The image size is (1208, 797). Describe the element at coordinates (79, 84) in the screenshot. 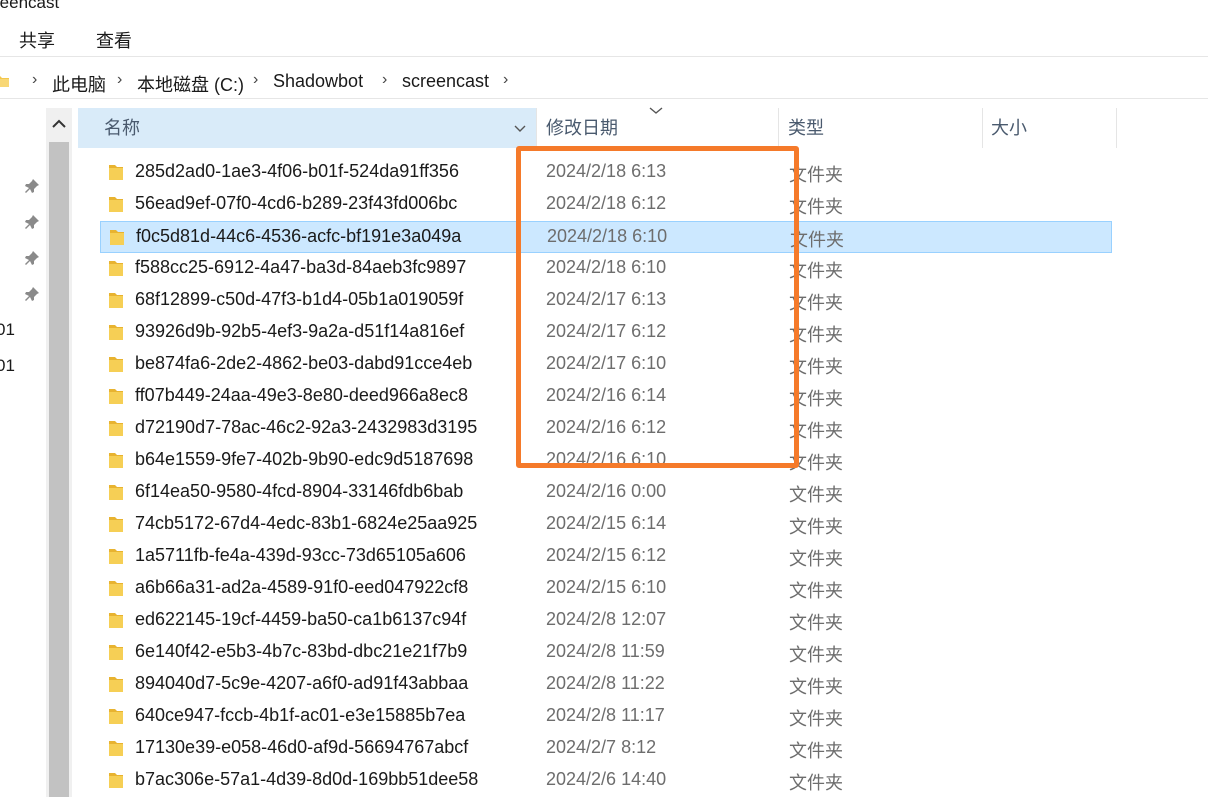

I see `breadcrumb-this-pc: 此电脑` at that location.